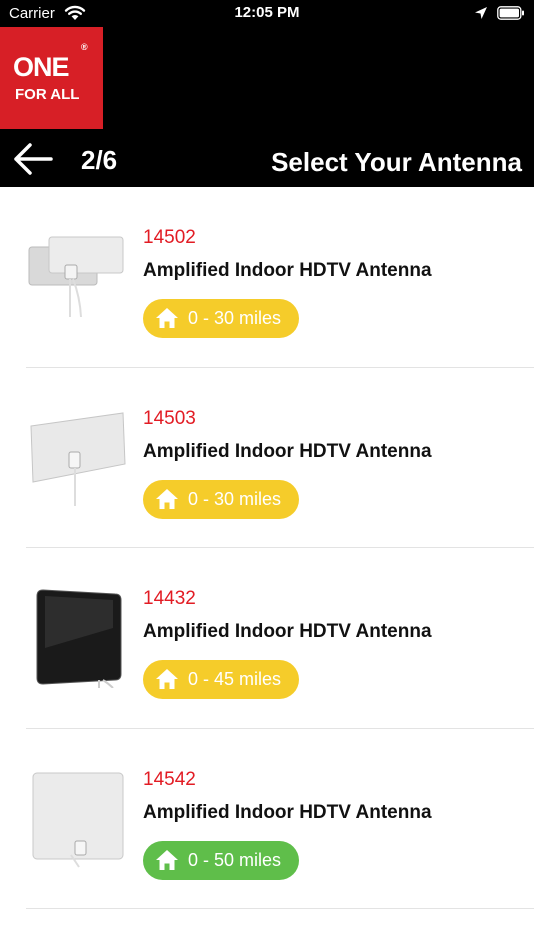  I want to click on range-badge: 0 - 50 miles, so click(221, 860).